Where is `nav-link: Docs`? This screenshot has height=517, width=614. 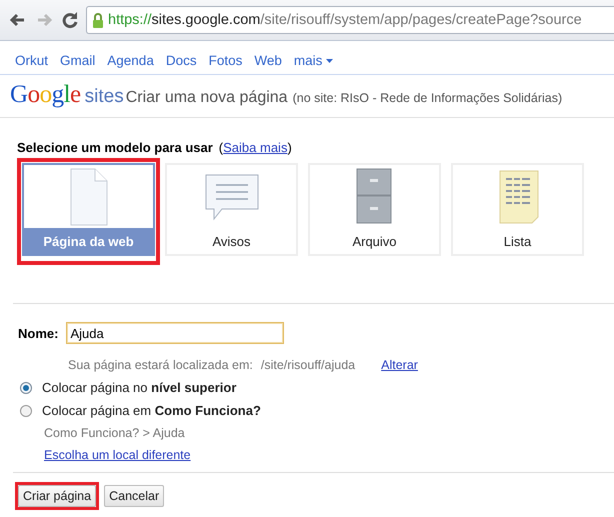
nav-link: Docs is located at coordinates (181, 60).